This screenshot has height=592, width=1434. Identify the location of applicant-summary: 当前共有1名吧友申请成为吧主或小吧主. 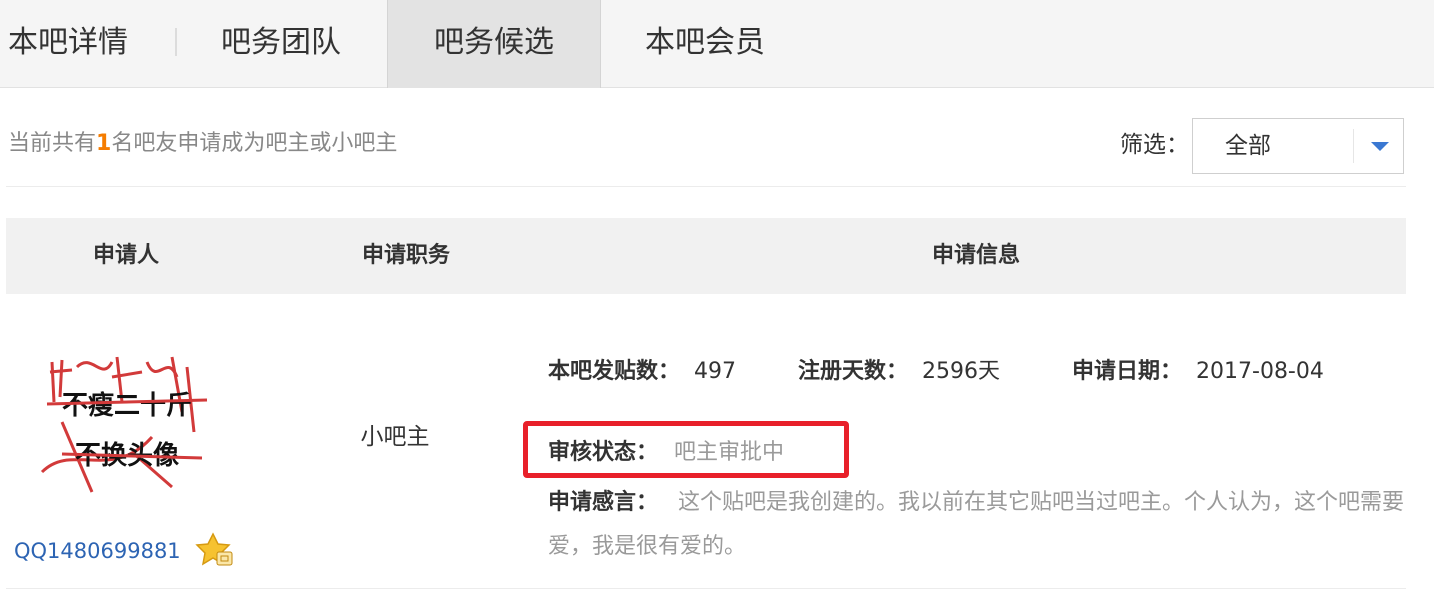
(202, 144).